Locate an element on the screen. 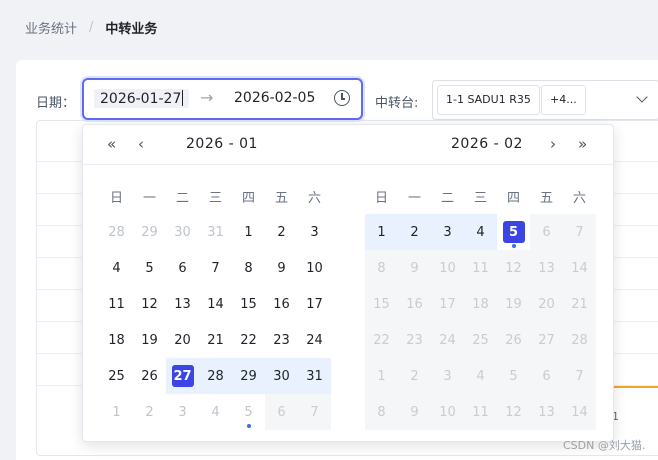 The width and height of the screenshot is (658, 460). weekday-header: 五 is located at coordinates (281, 198).